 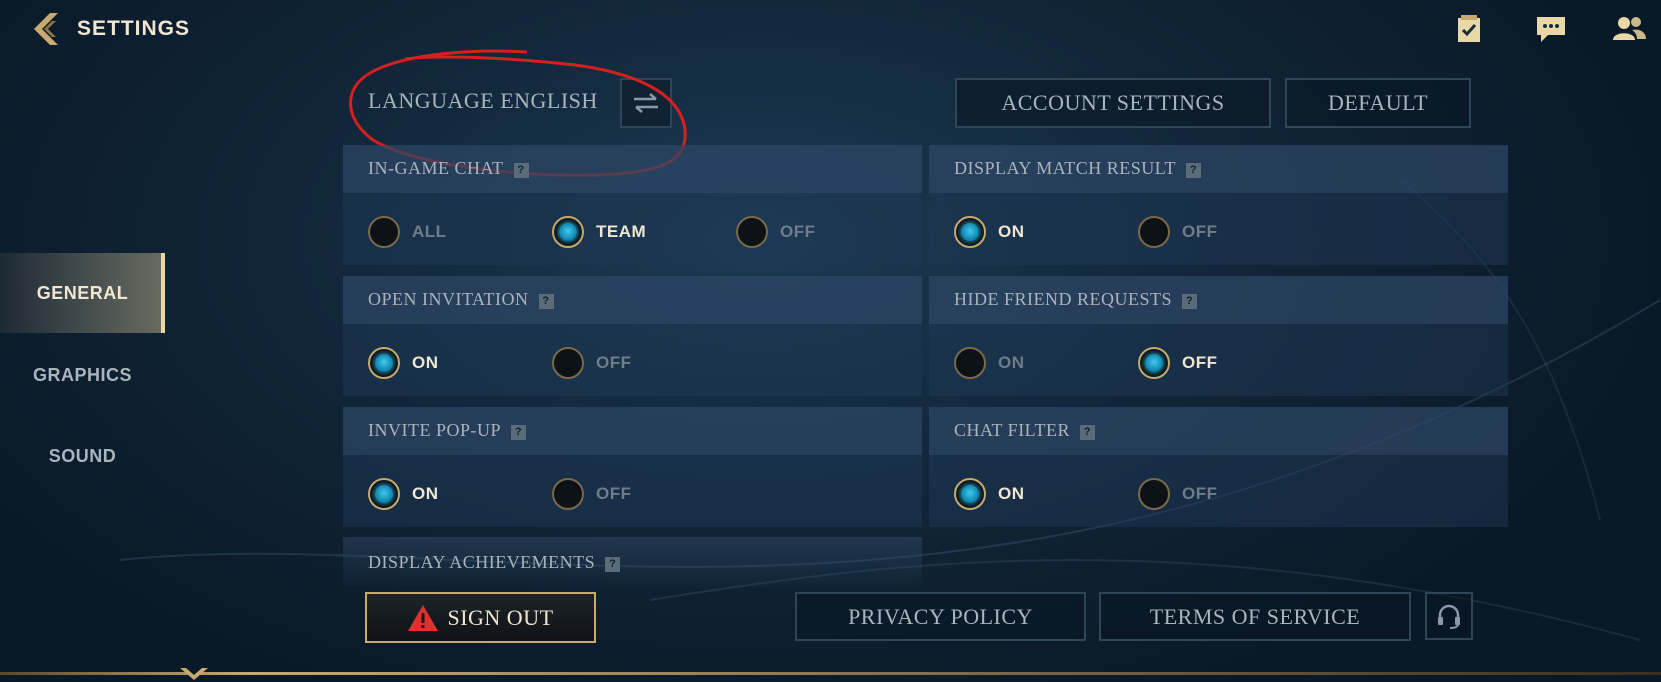 What do you see at coordinates (483, 100) in the screenshot?
I see `language-label: LANGUAGE ENGLISH` at bounding box center [483, 100].